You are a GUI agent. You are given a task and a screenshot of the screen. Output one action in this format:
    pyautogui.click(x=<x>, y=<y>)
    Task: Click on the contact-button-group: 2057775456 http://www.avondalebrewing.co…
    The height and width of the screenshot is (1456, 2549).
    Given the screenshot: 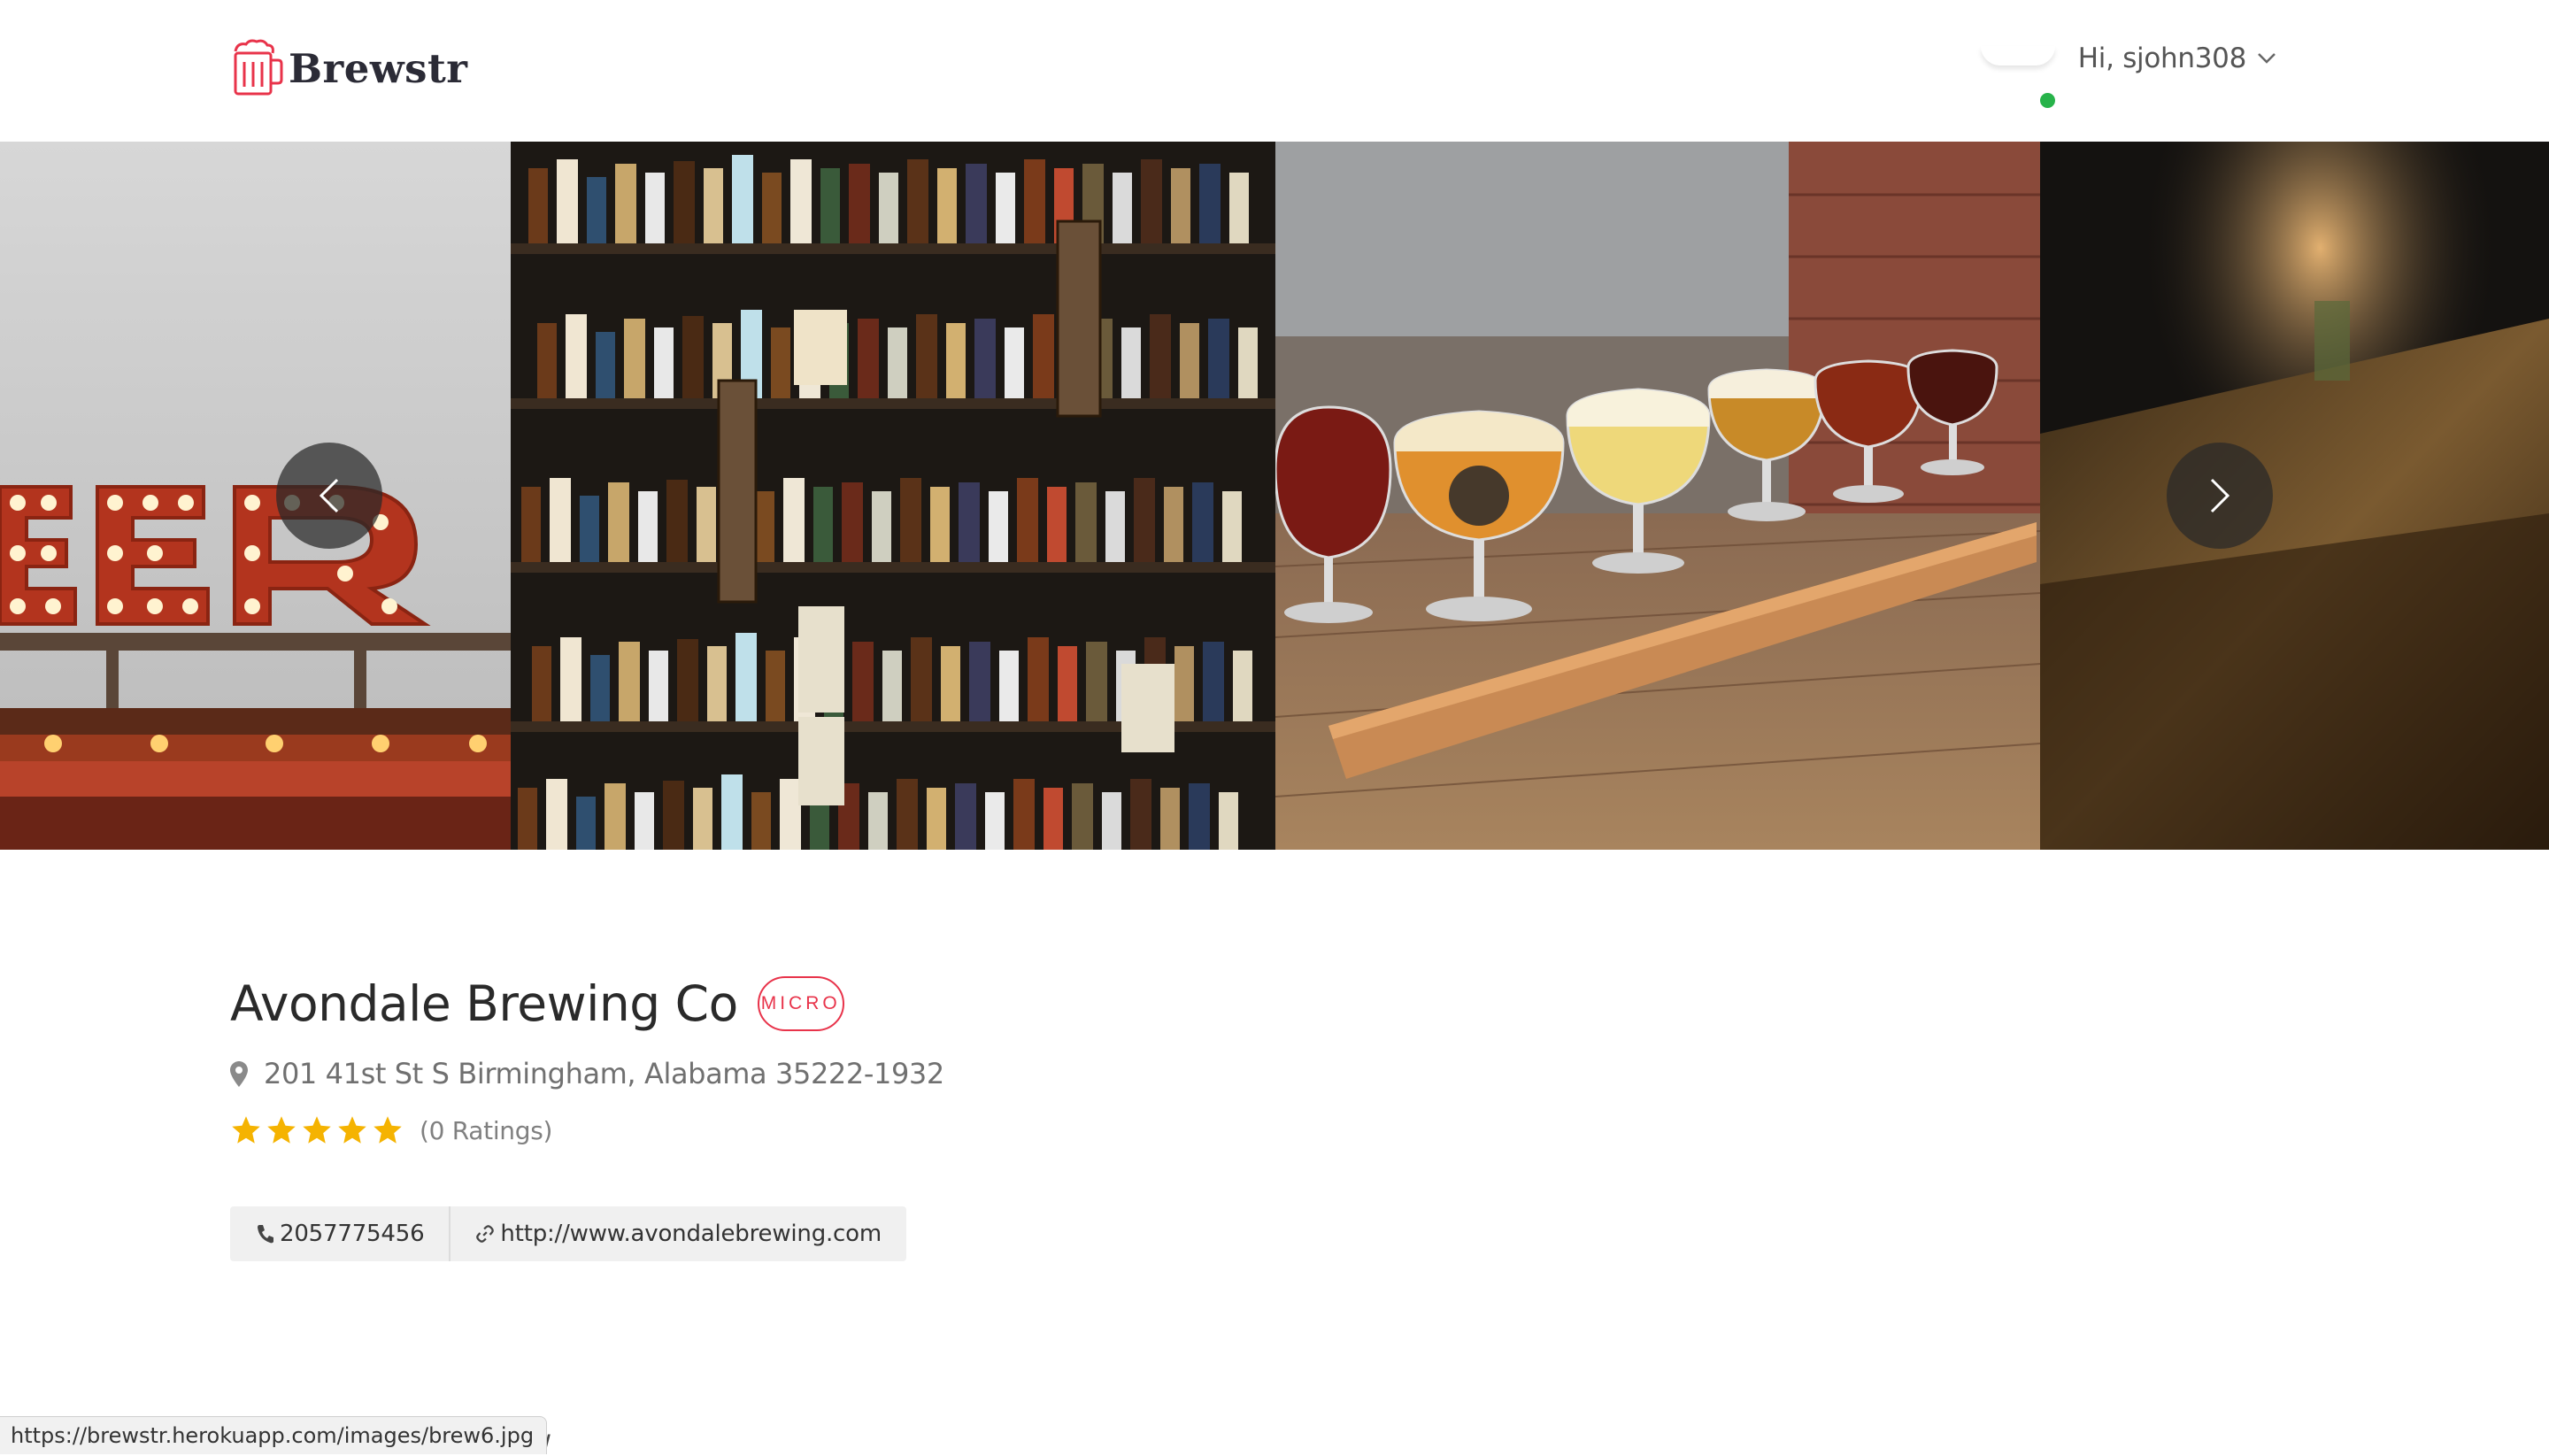 What is the action you would take?
    pyautogui.click(x=568, y=1233)
    